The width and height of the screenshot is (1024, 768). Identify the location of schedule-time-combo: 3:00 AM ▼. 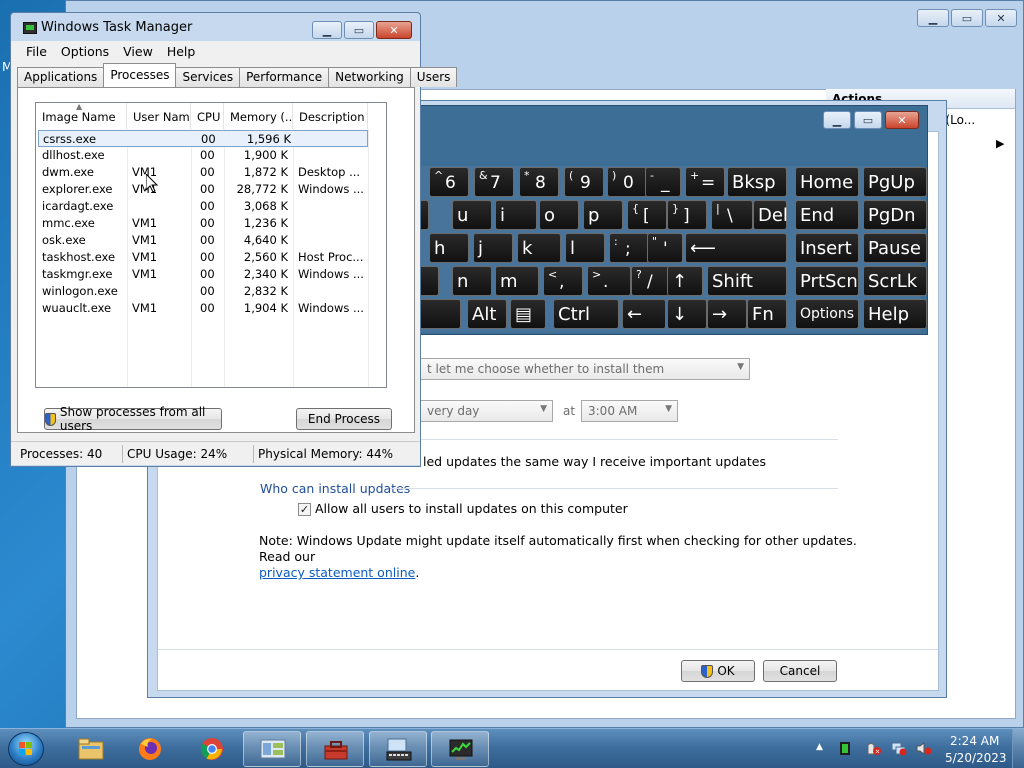
(629, 411).